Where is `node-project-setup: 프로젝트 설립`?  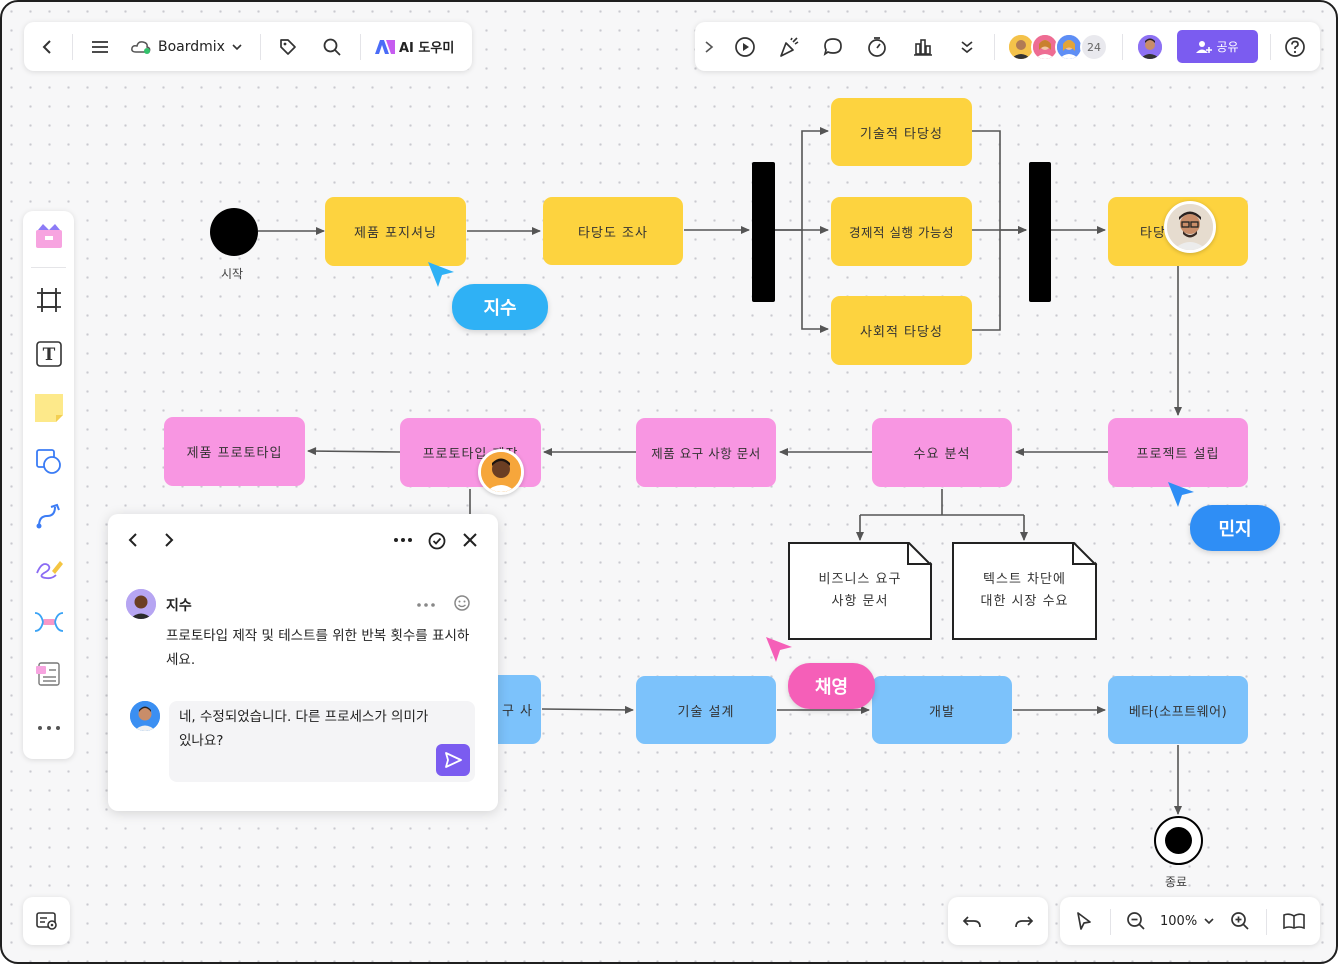
node-project-setup: 프로젝트 설립 is located at coordinates (1178, 452).